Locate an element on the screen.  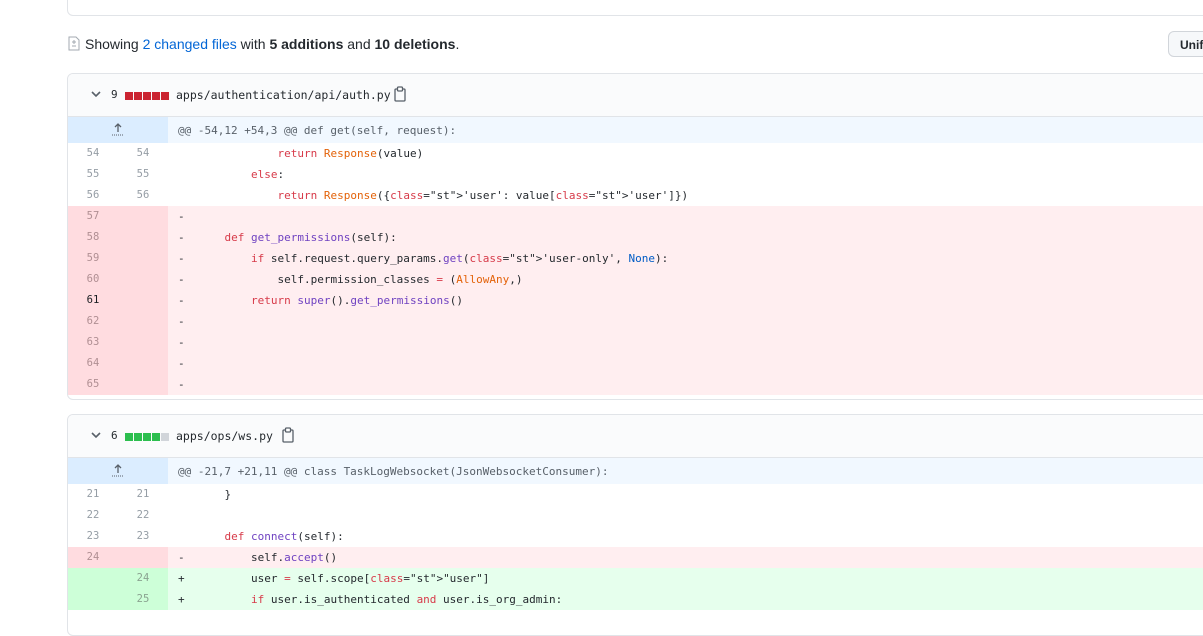
diff-line-ctx: 54 54 return Response(value) is located at coordinates (635, 153).